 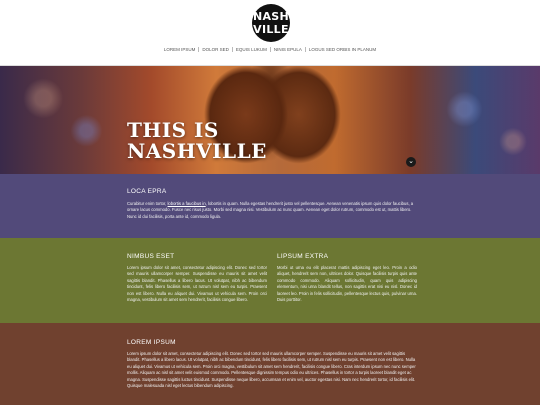 I want to click on section-title: LOCA EPRA, so click(x=147, y=191).